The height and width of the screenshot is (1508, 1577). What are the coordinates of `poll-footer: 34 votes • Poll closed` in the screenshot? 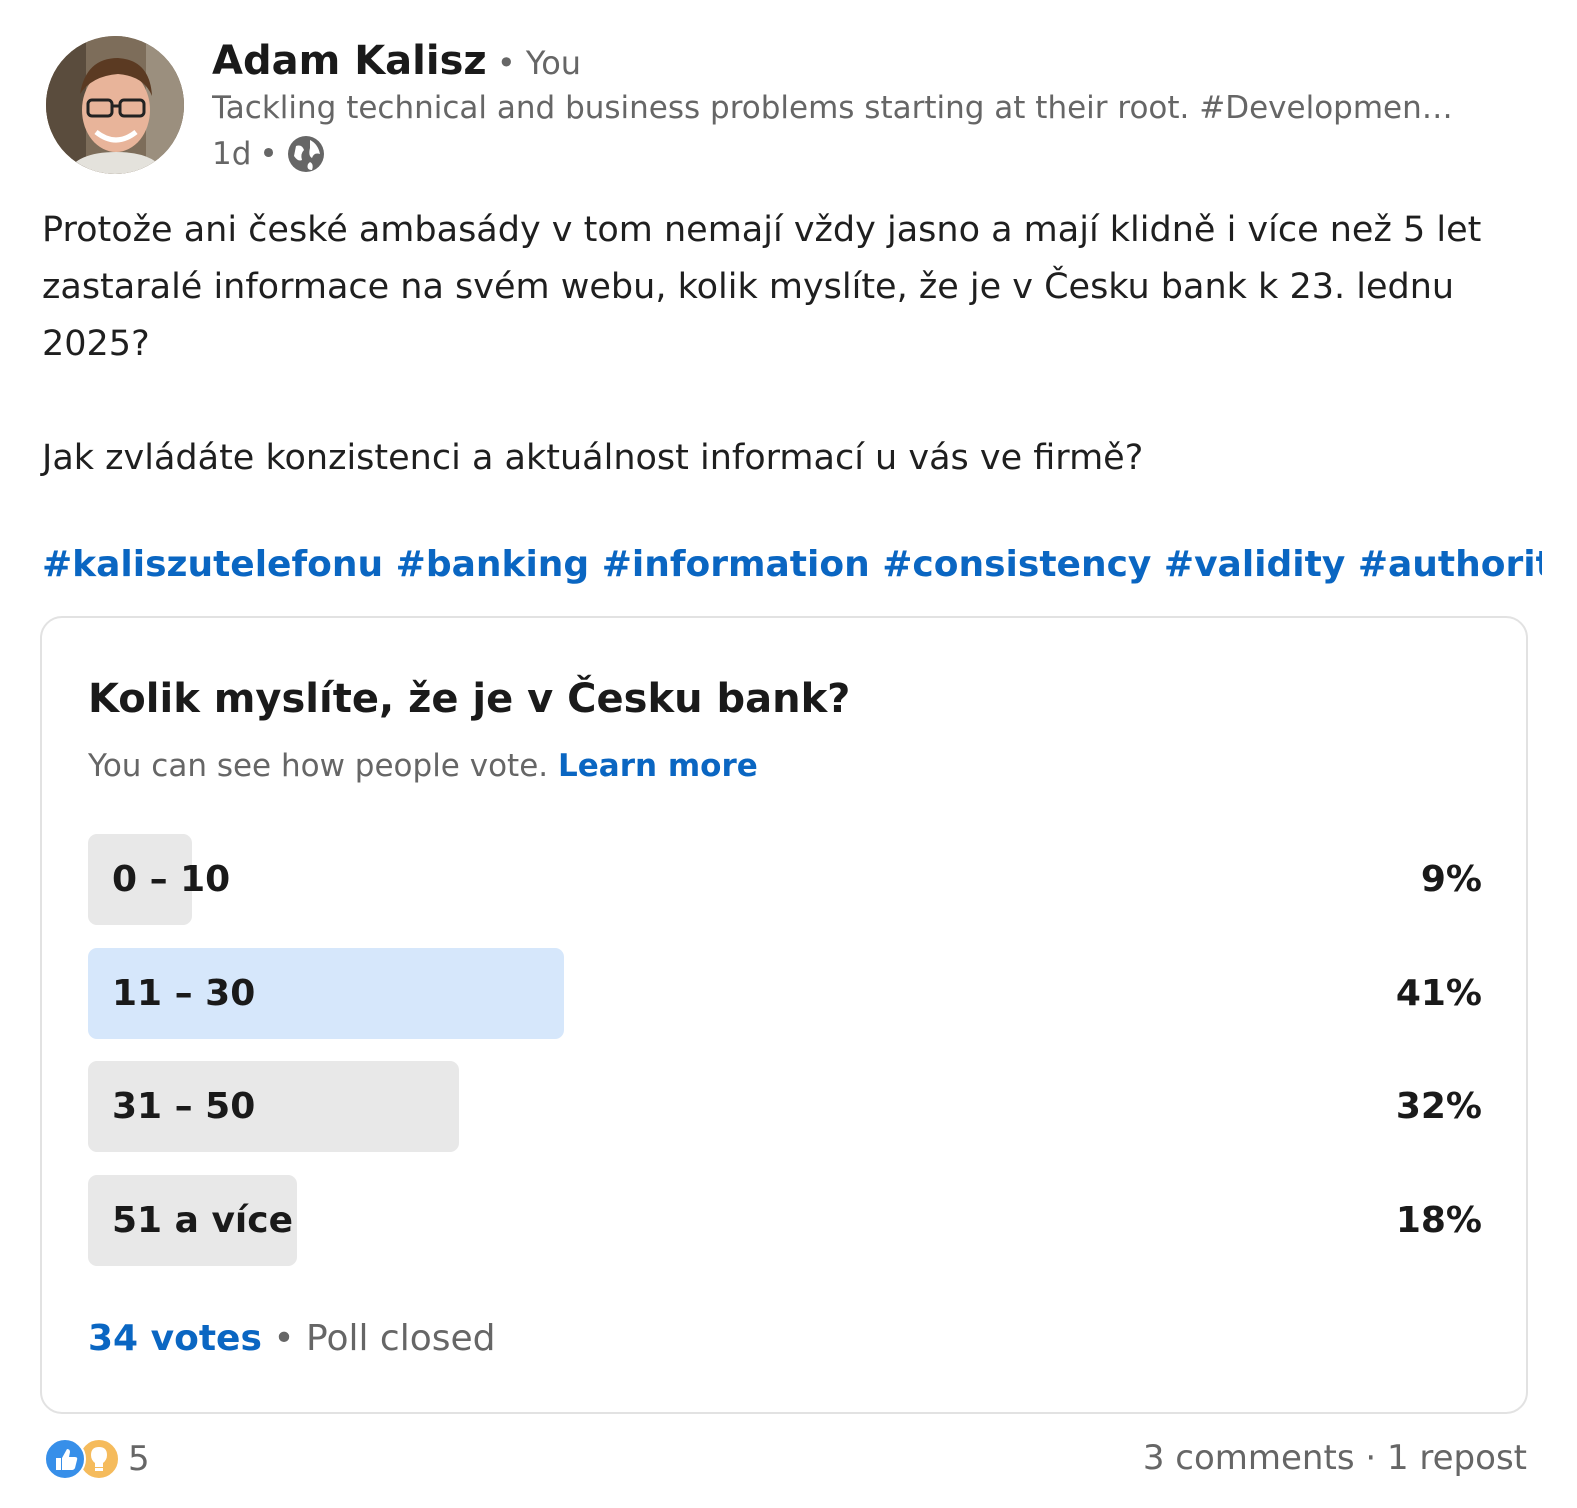 It's located at (292, 1338).